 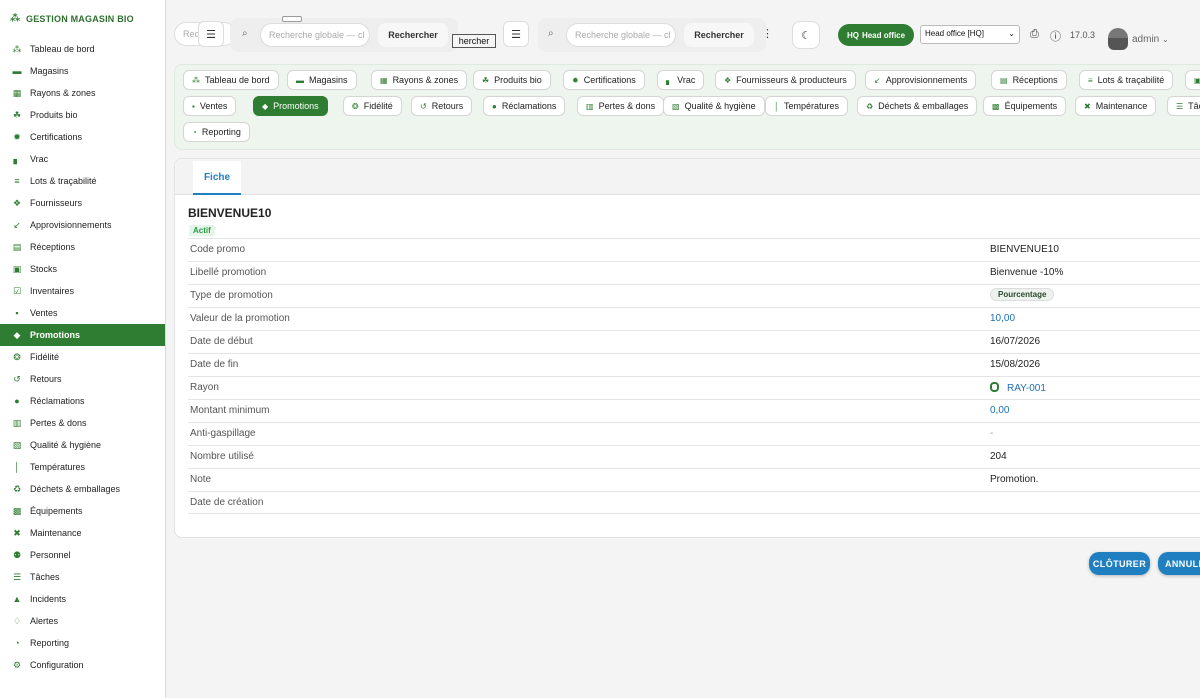 I want to click on ghost-button-fragment, so click(x=292, y=19).